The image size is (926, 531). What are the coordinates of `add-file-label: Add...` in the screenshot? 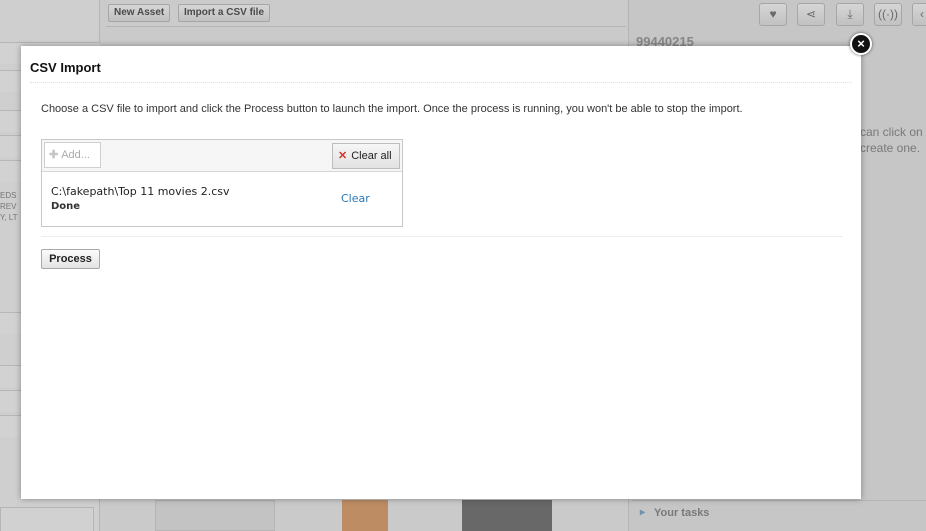 It's located at (75, 155).